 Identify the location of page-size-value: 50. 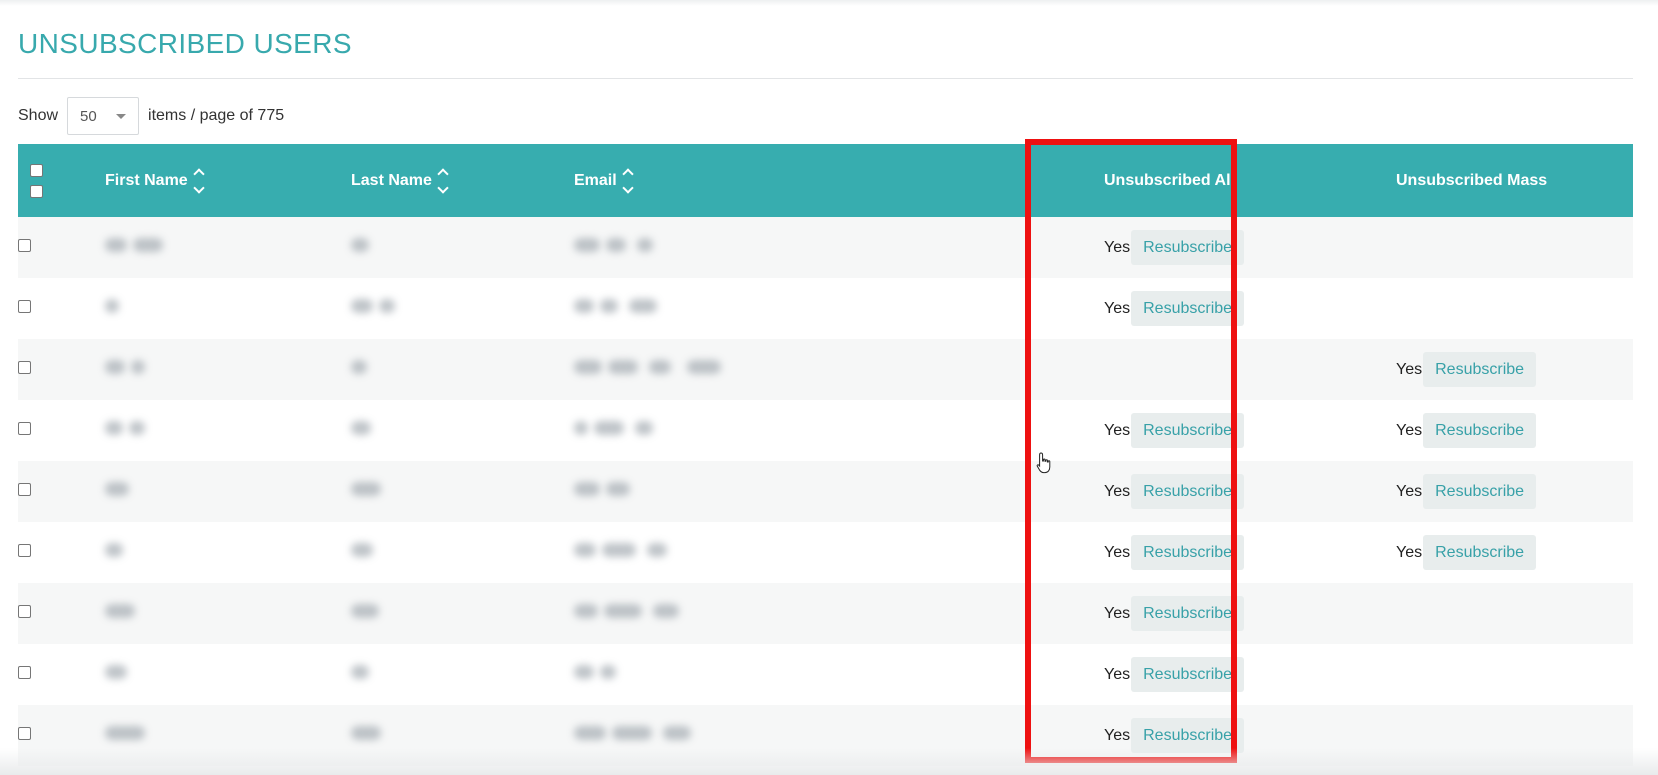
(88, 116).